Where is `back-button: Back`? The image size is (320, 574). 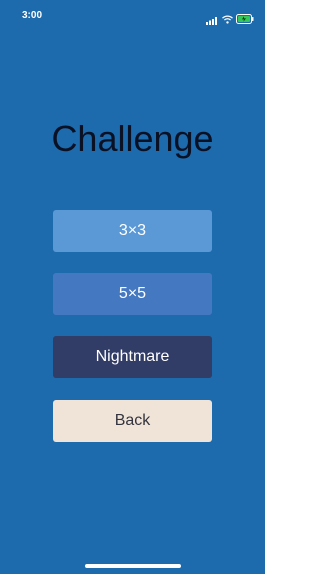
back-button: Back is located at coordinates (132, 421).